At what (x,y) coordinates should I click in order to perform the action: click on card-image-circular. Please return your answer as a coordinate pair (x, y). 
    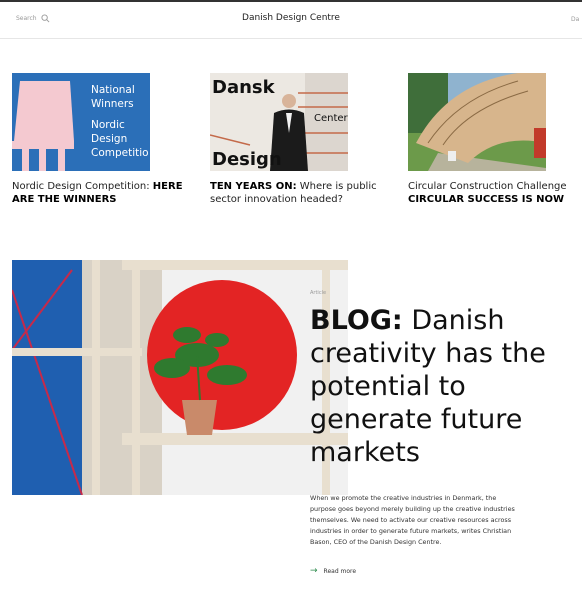
    Looking at the image, I should click on (477, 122).